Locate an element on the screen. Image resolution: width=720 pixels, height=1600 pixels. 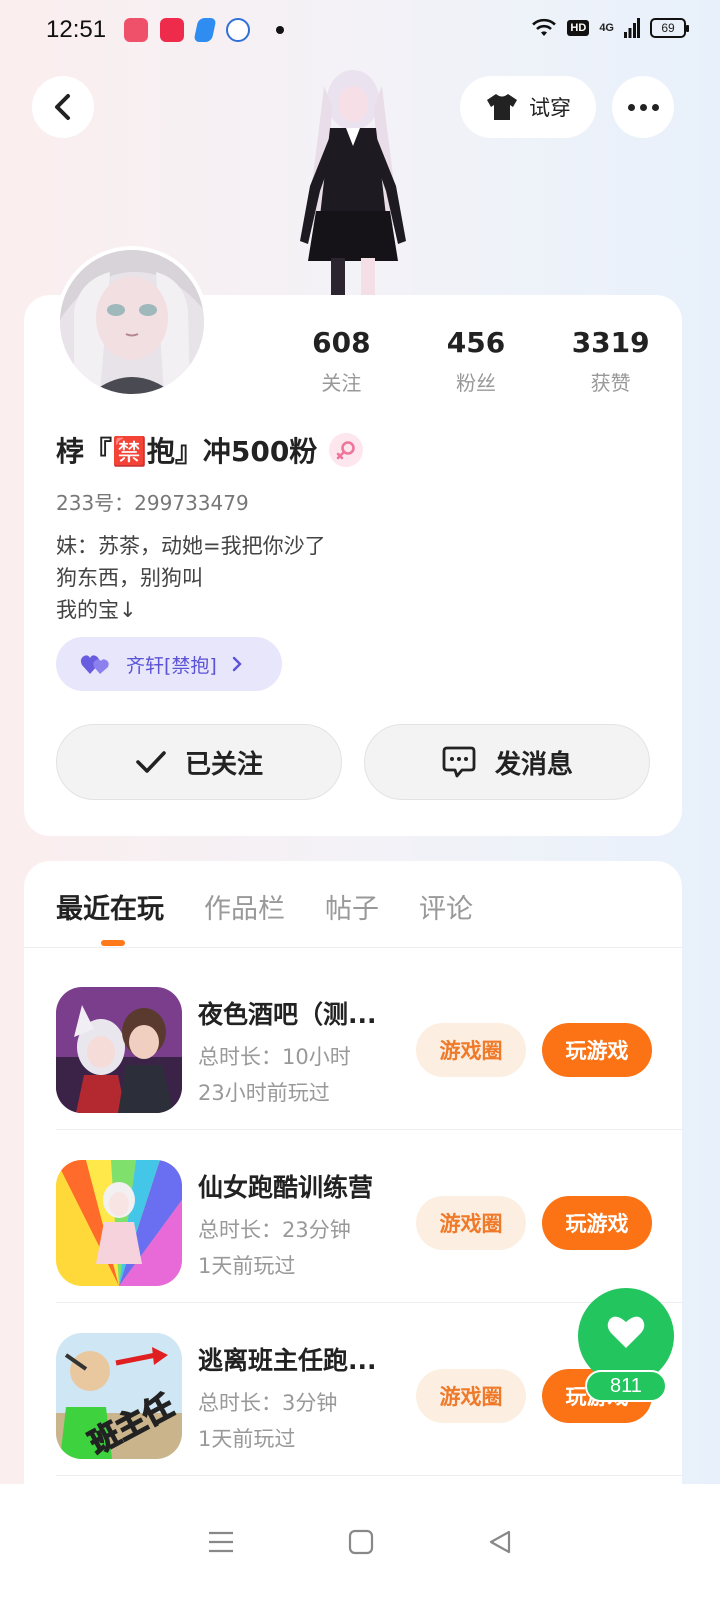
status-right: HD 4G 69 is located at coordinates (610, 28).